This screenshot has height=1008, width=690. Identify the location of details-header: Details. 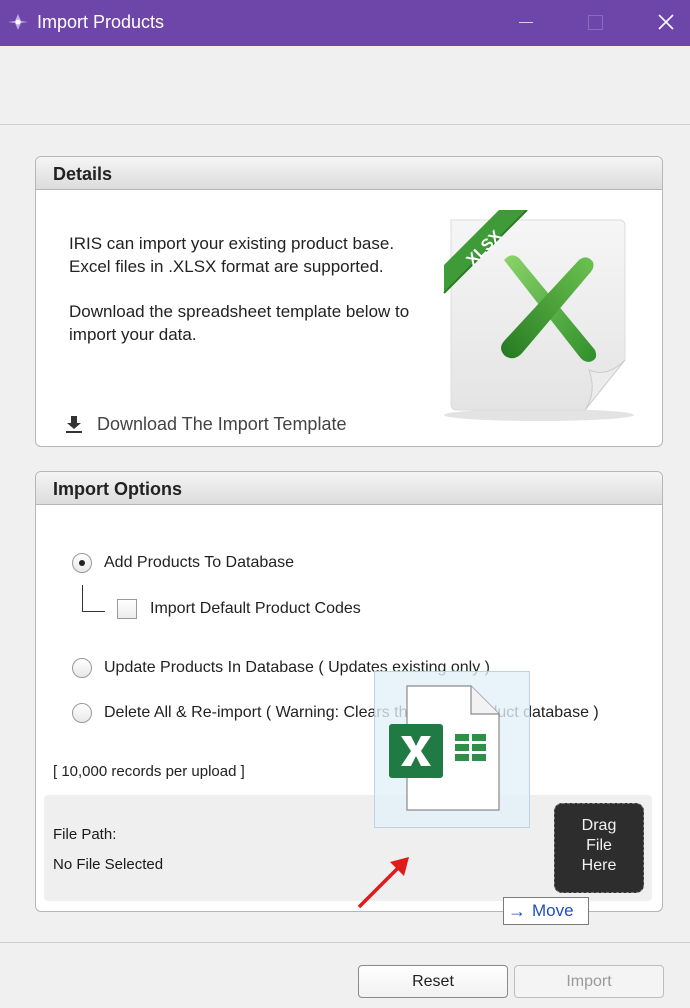
(349, 173).